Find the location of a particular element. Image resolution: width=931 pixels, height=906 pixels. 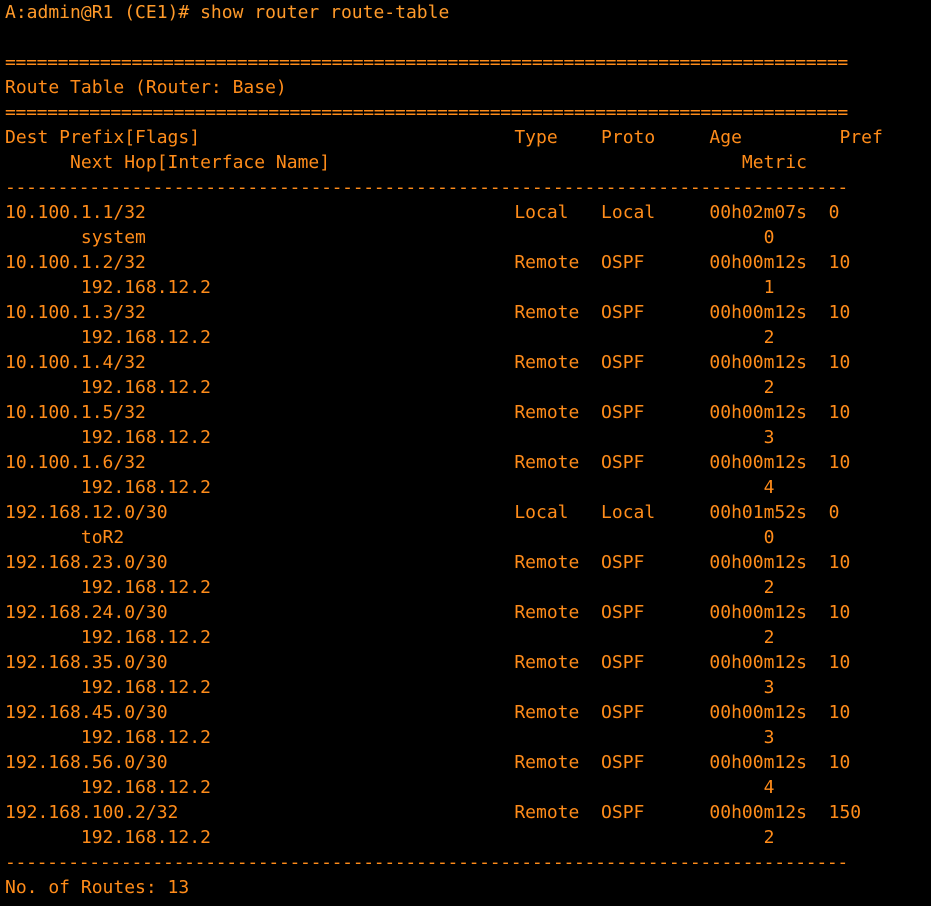

route-row: 10.100.1.6/32 Remote OSPF 00h00m12s 10 is located at coordinates (428, 462).